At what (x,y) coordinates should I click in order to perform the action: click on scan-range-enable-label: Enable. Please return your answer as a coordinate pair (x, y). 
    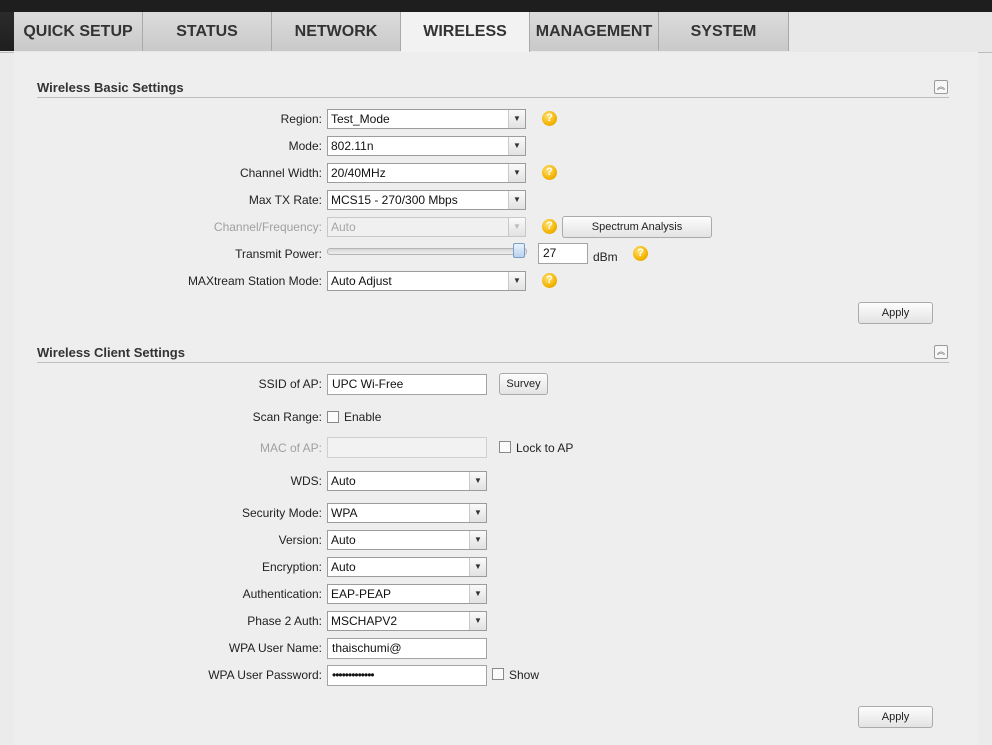
    Looking at the image, I should click on (363, 417).